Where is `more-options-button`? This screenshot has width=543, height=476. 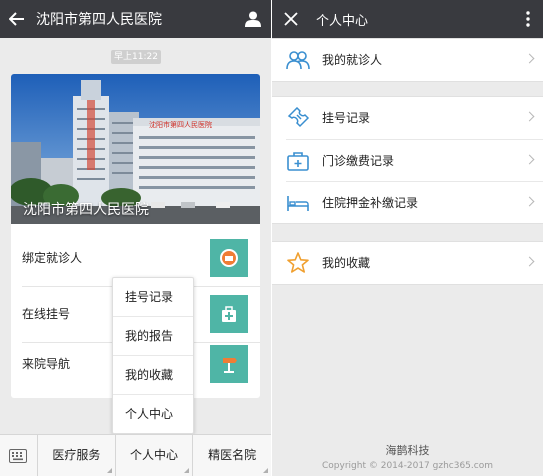 more-options-button is located at coordinates (528, 19).